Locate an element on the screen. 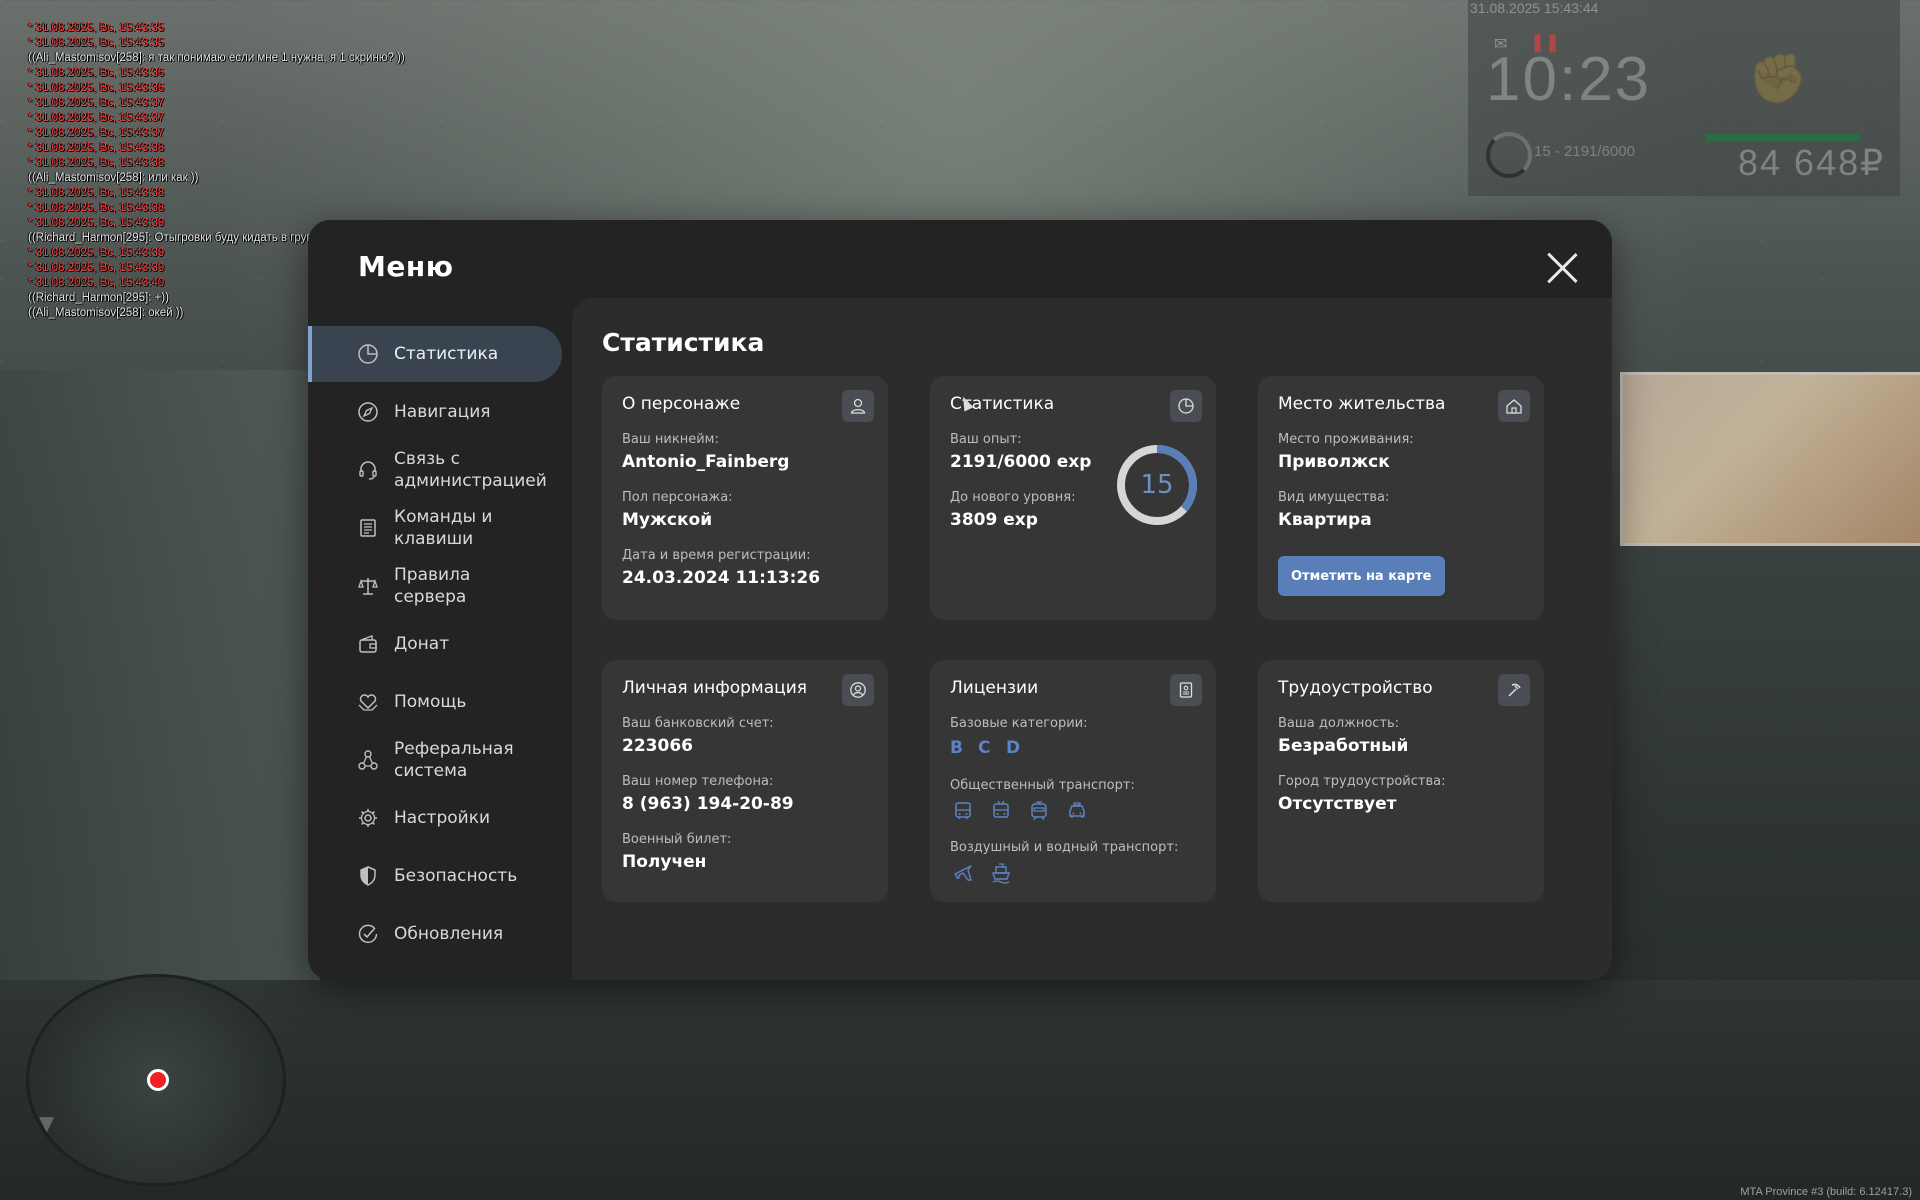  user-icon is located at coordinates (858, 406).